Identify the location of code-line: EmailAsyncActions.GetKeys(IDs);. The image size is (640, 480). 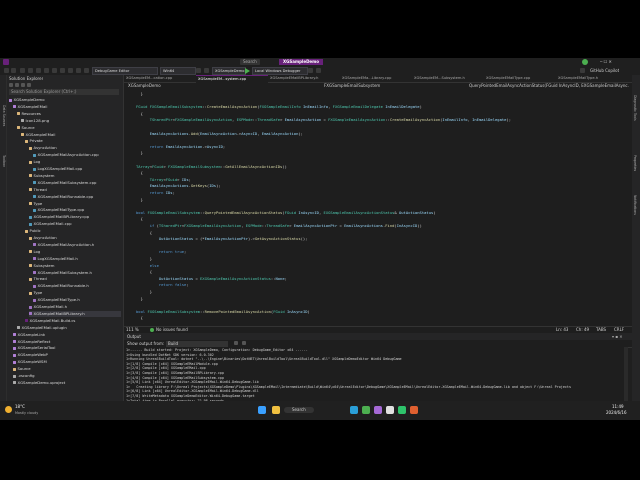
(178, 186).